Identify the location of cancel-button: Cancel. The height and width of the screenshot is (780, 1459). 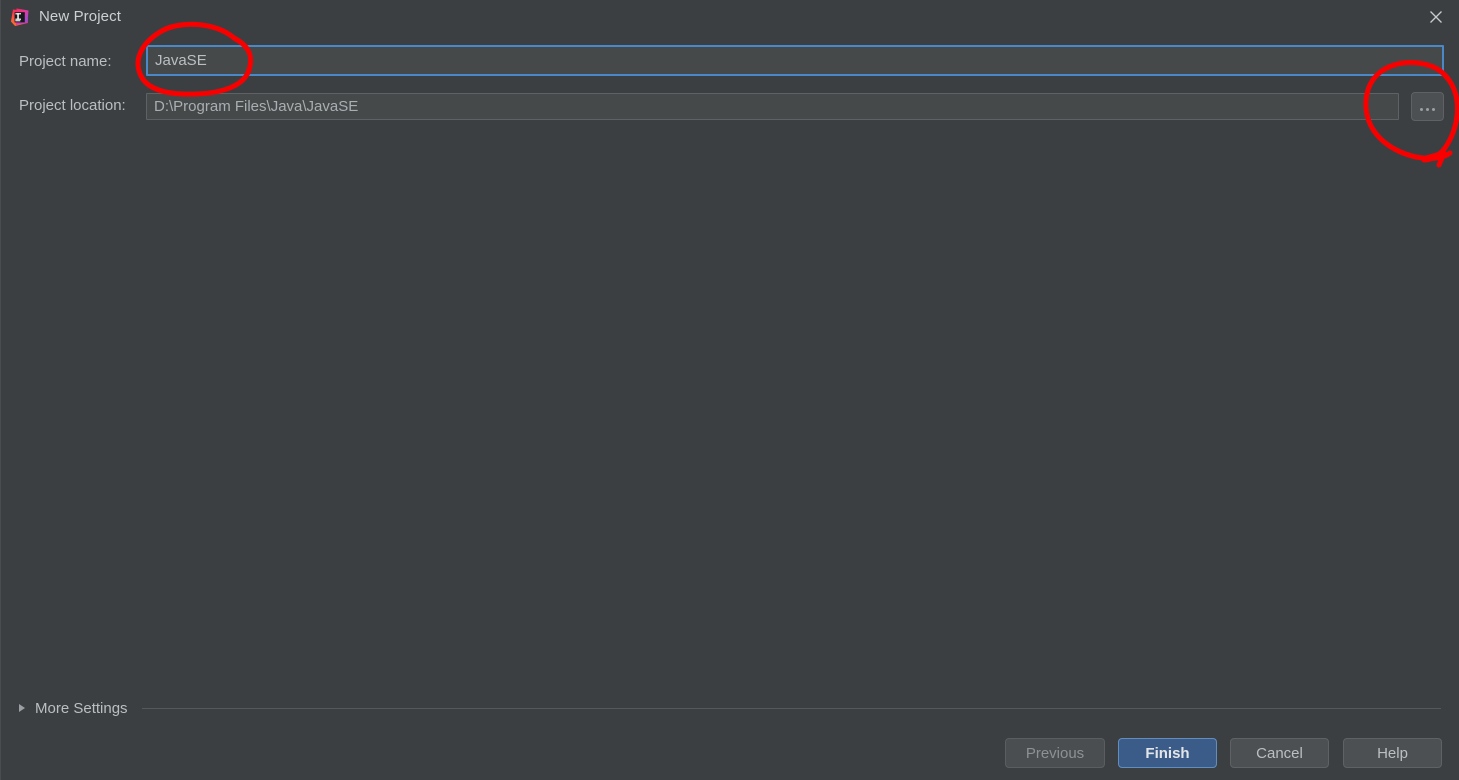
(1279, 753).